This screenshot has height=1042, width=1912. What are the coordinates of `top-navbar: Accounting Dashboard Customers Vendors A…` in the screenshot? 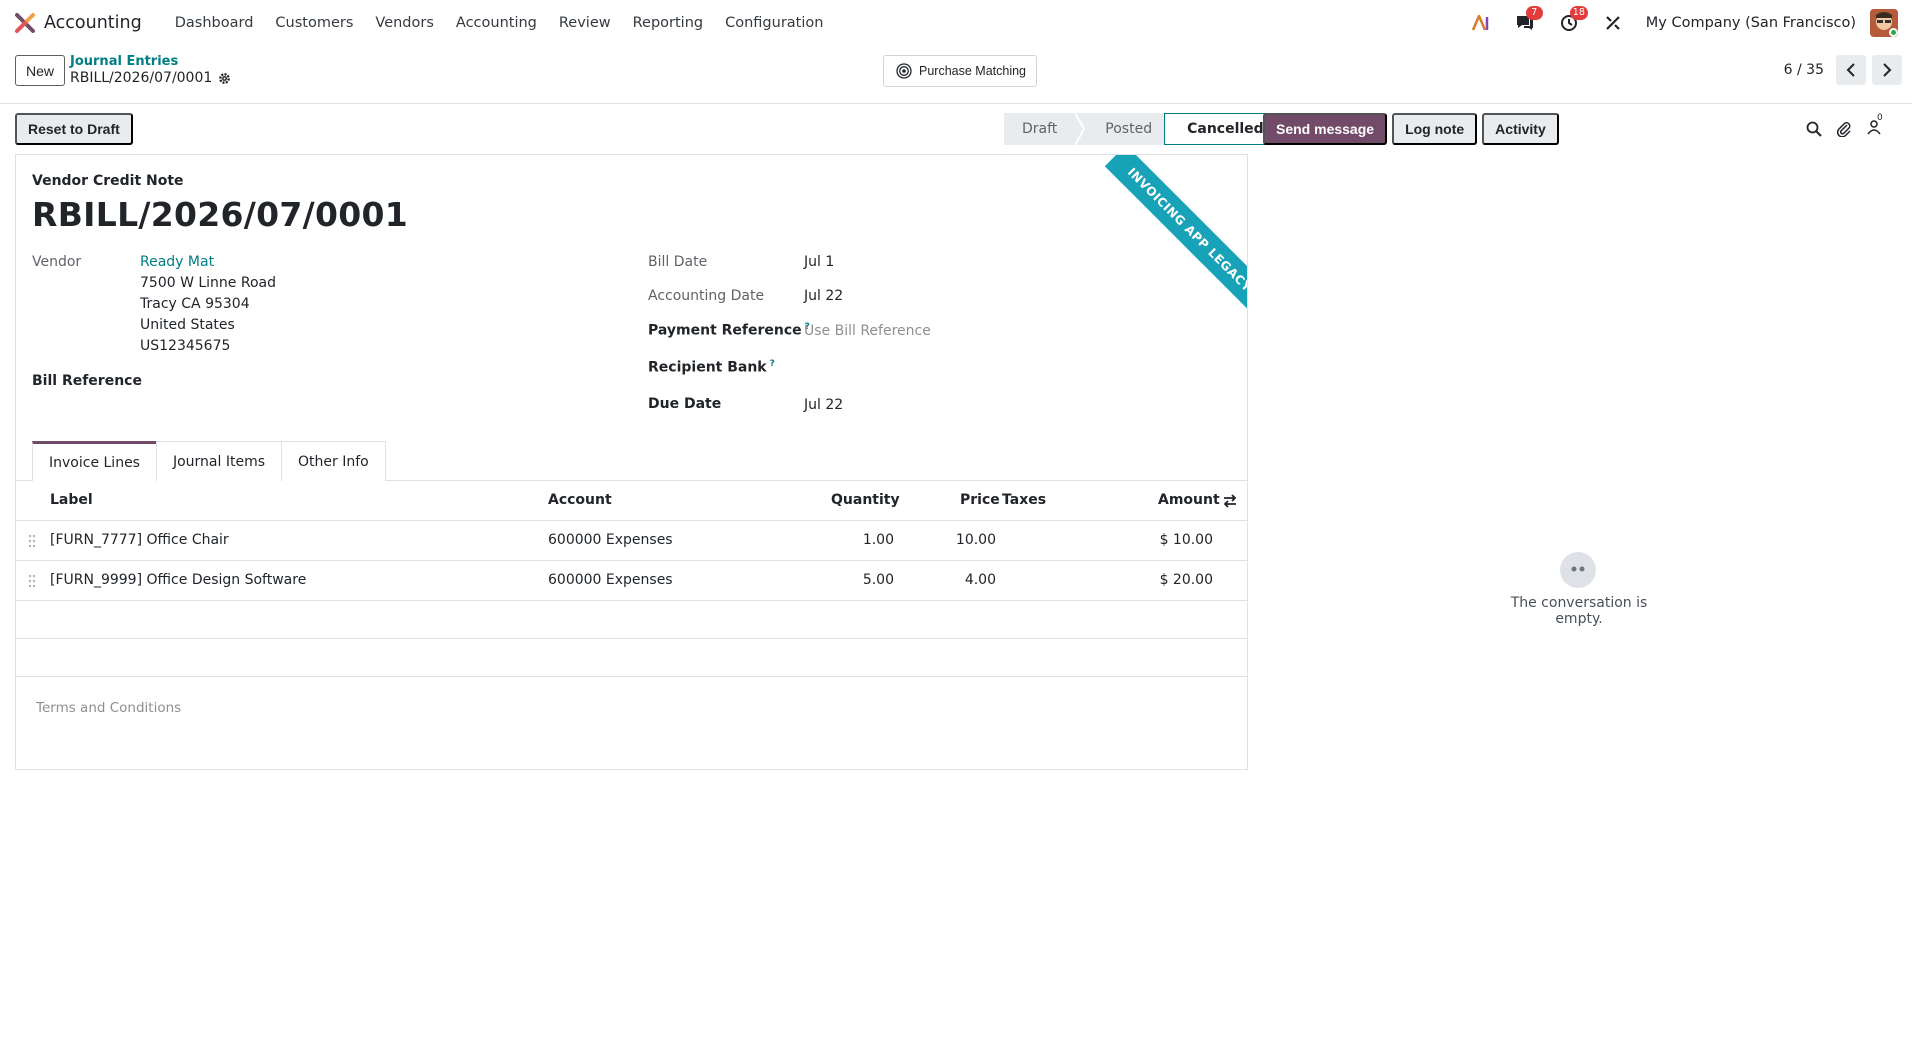 It's located at (956, 23).